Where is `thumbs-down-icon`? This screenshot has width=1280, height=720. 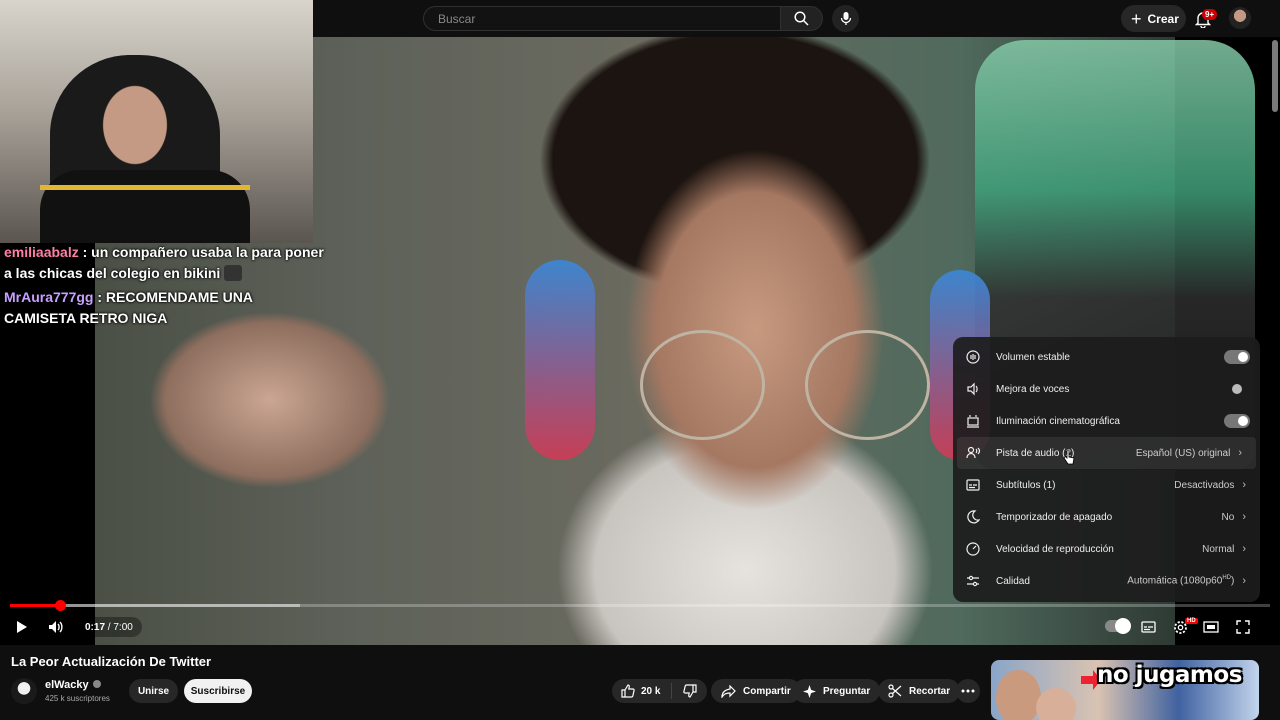
thumbs-down-icon is located at coordinates (689, 691).